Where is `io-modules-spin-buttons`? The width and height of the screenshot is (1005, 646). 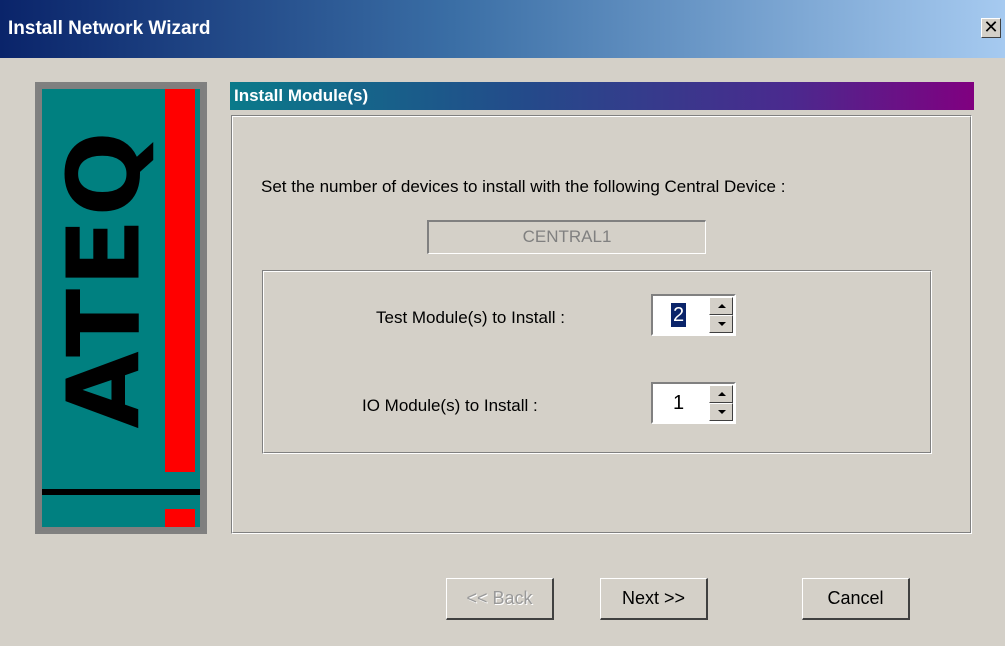 io-modules-spin-buttons is located at coordinates (721, 403).